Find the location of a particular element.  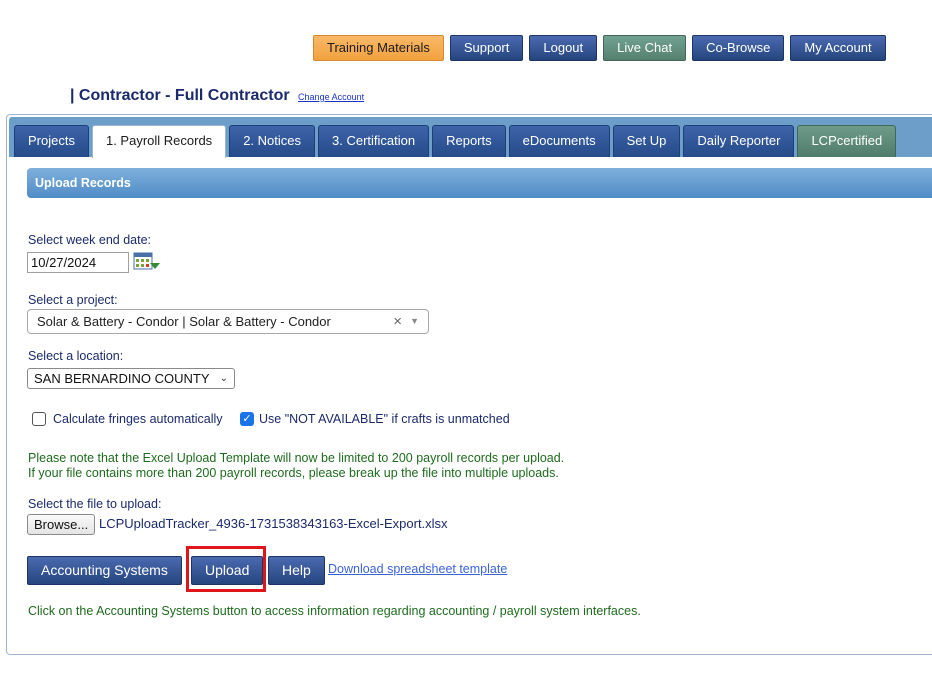

tab-notices: 2. Notices is located at coordinates (272, 141).